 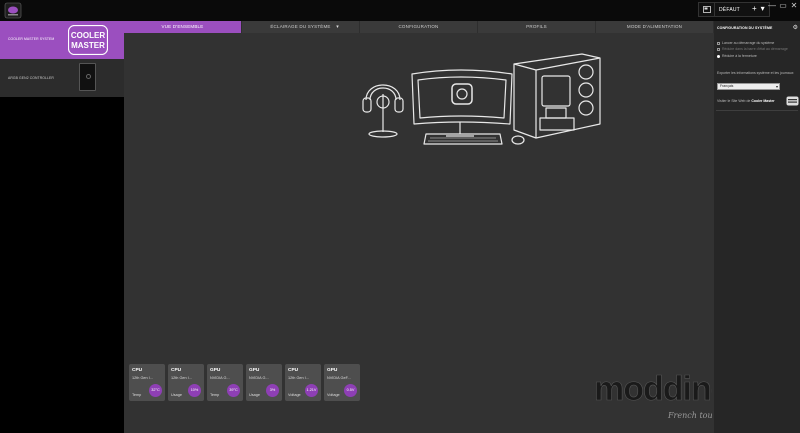 I want to click on title-bar: DÉFAUT + ▾ — ▭ ✕, so click(x=400, y=10).